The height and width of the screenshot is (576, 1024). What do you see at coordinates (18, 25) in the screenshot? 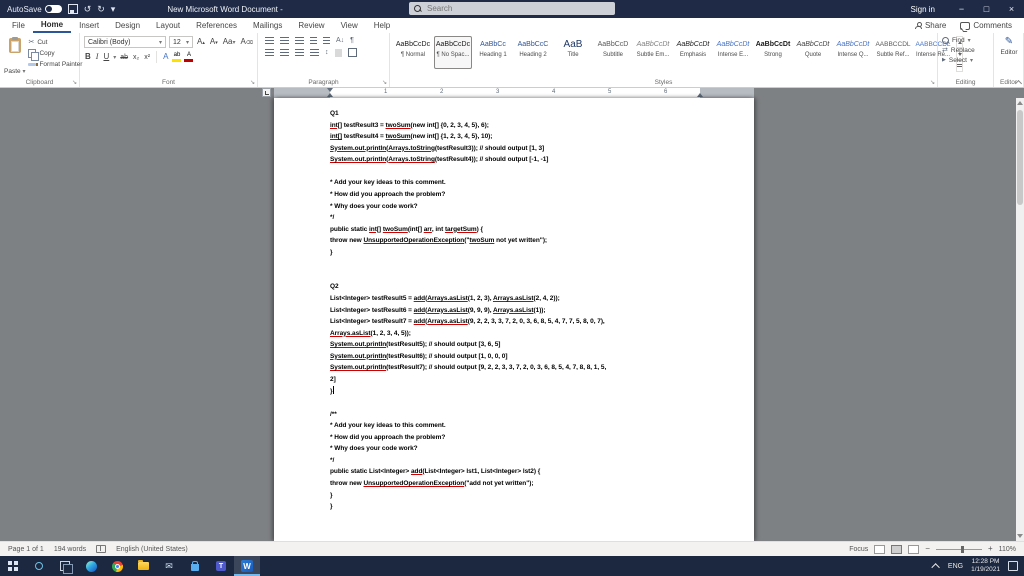
I see `tab-file: File` at bounding box center [18, 25].